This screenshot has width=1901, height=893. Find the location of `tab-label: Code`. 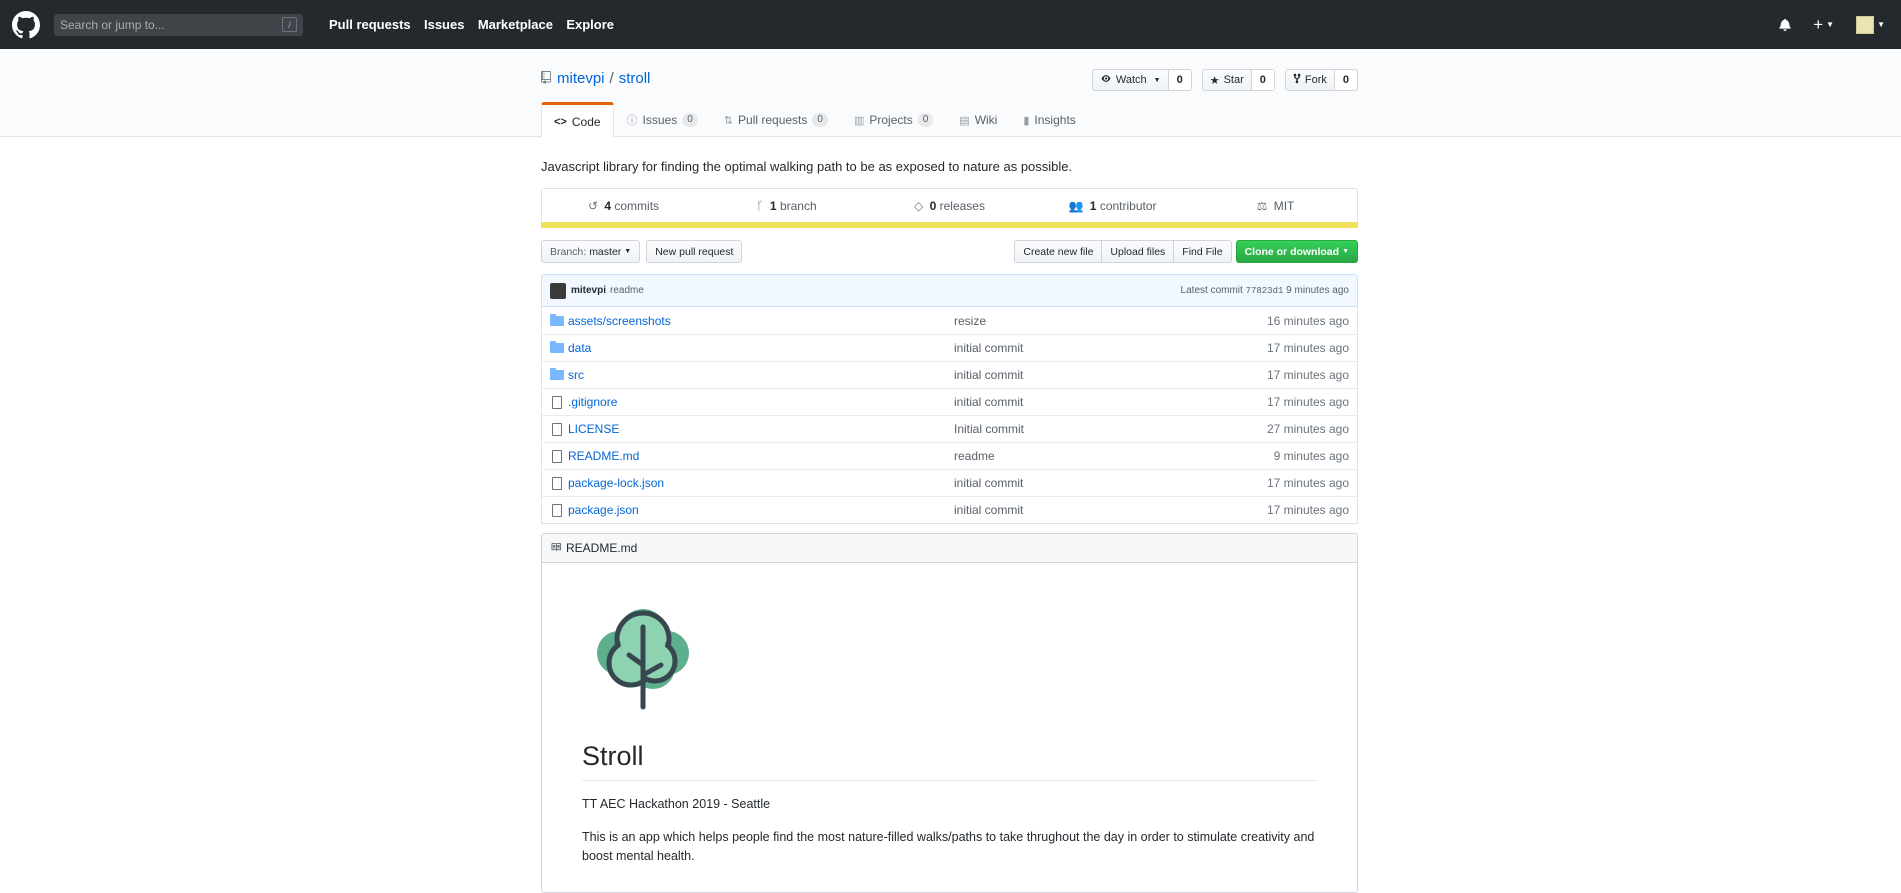

tab-label: Code is located at coordinates (586, 121).